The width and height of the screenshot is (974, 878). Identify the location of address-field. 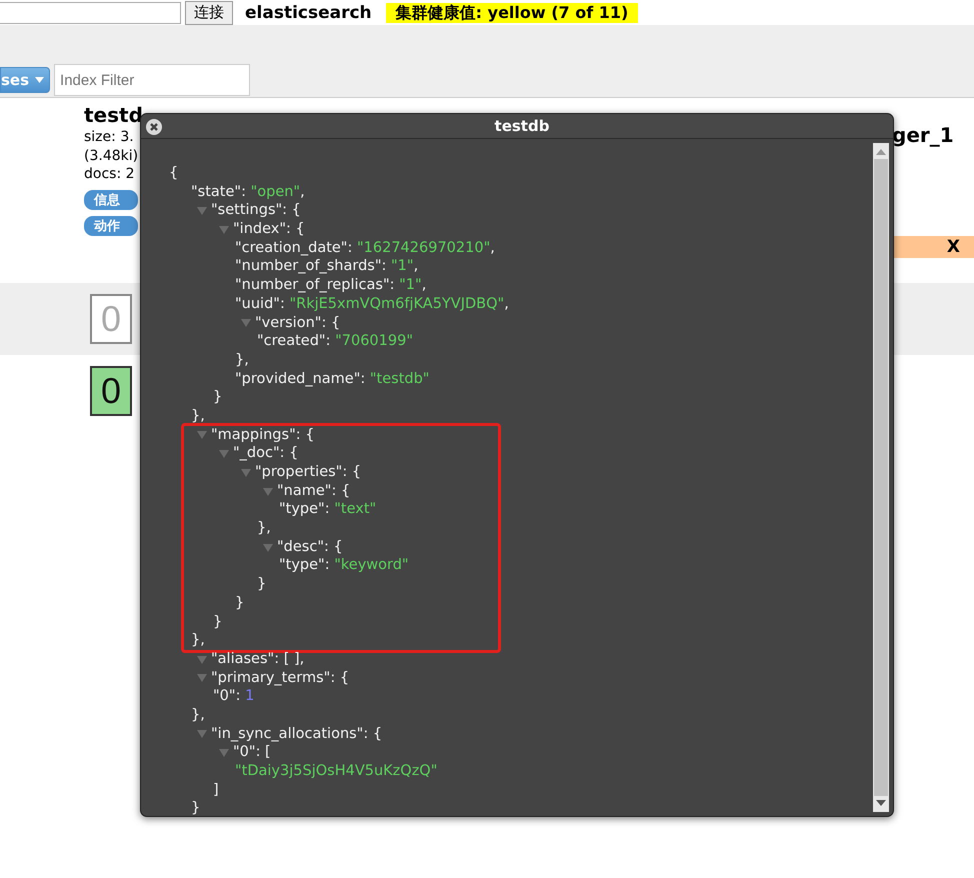
(90, 13).